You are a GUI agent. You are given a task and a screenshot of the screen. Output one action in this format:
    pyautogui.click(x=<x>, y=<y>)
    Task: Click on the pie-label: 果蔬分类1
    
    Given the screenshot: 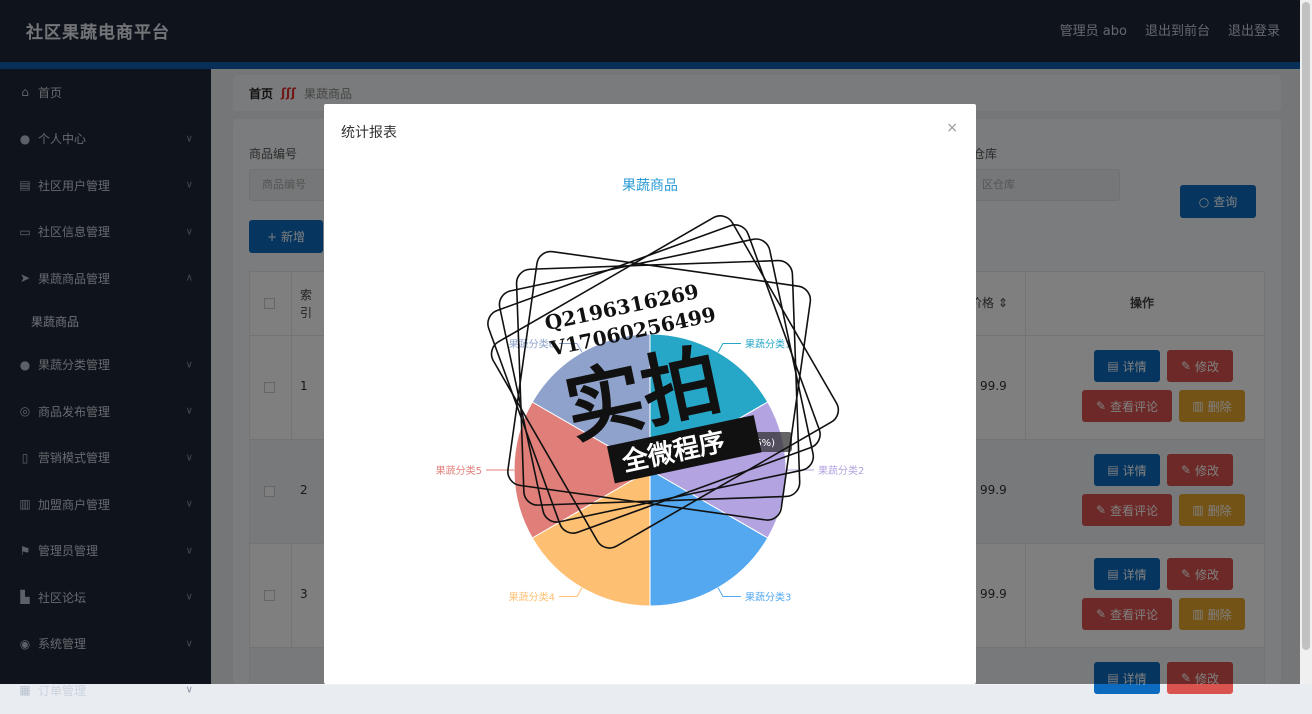 What is the action you would take?
    pyautogui.click(x=768, y=344)
    